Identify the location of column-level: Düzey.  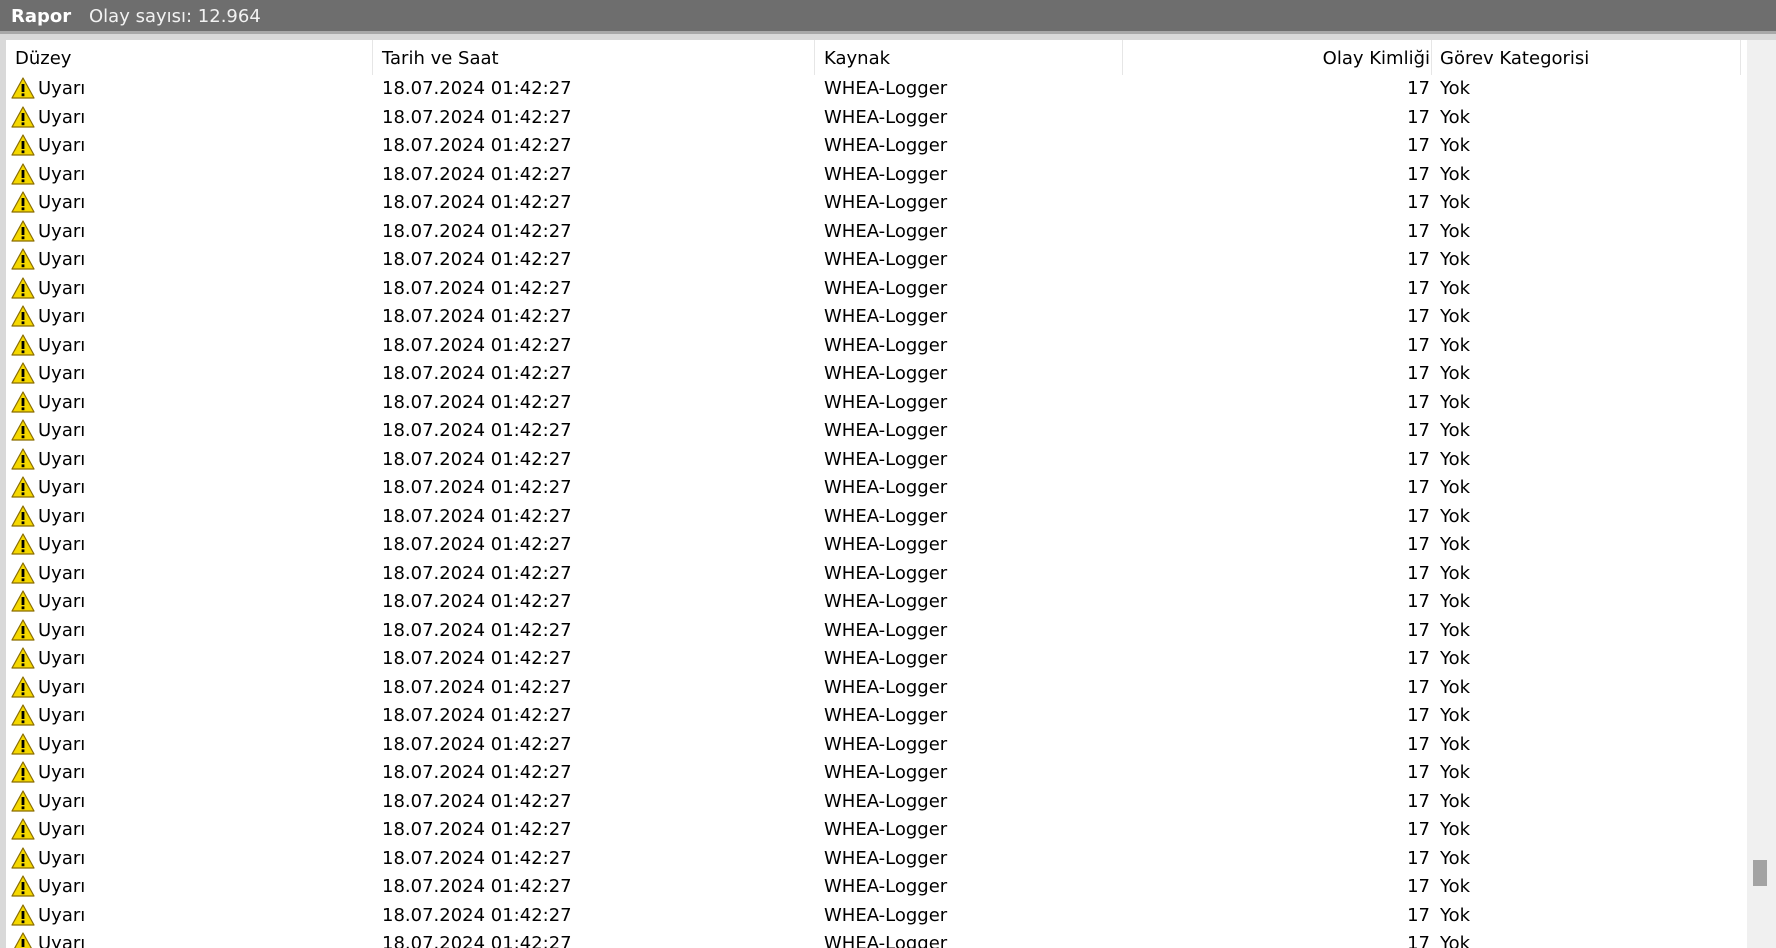
(43, 58).